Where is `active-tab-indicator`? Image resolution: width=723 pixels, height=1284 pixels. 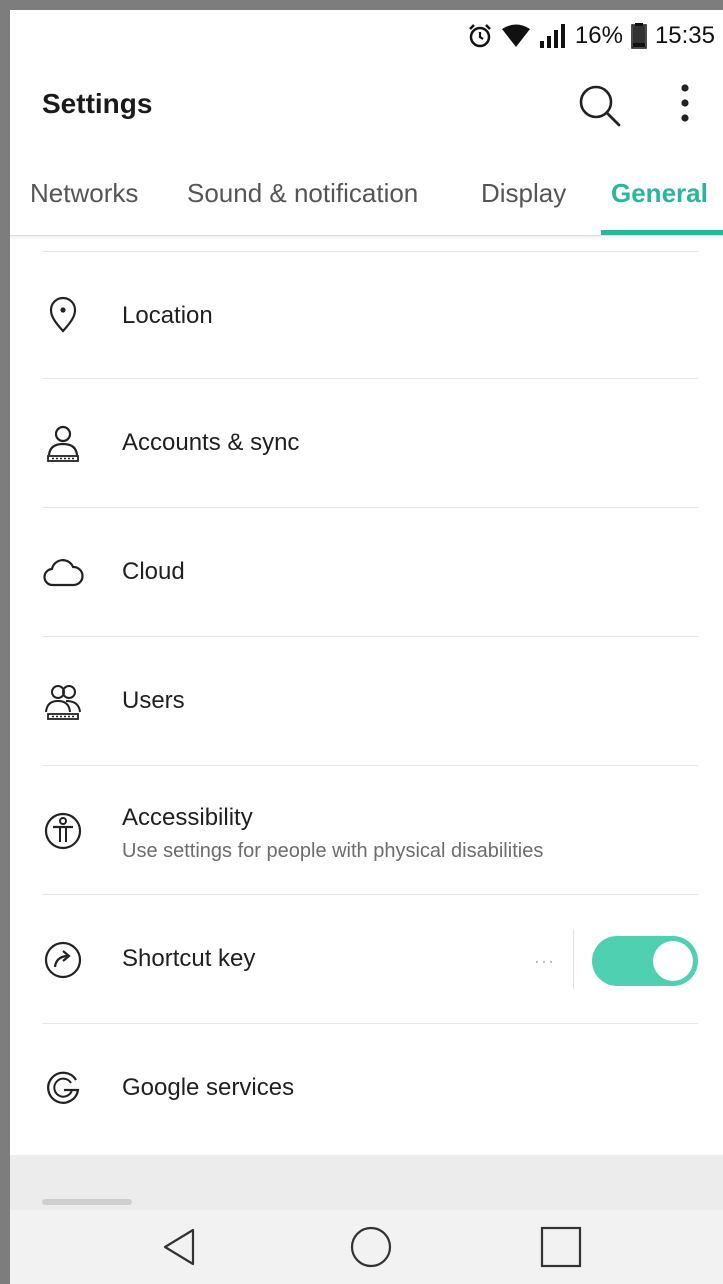 active-tab-indicator is located at coordinates (662, 232).